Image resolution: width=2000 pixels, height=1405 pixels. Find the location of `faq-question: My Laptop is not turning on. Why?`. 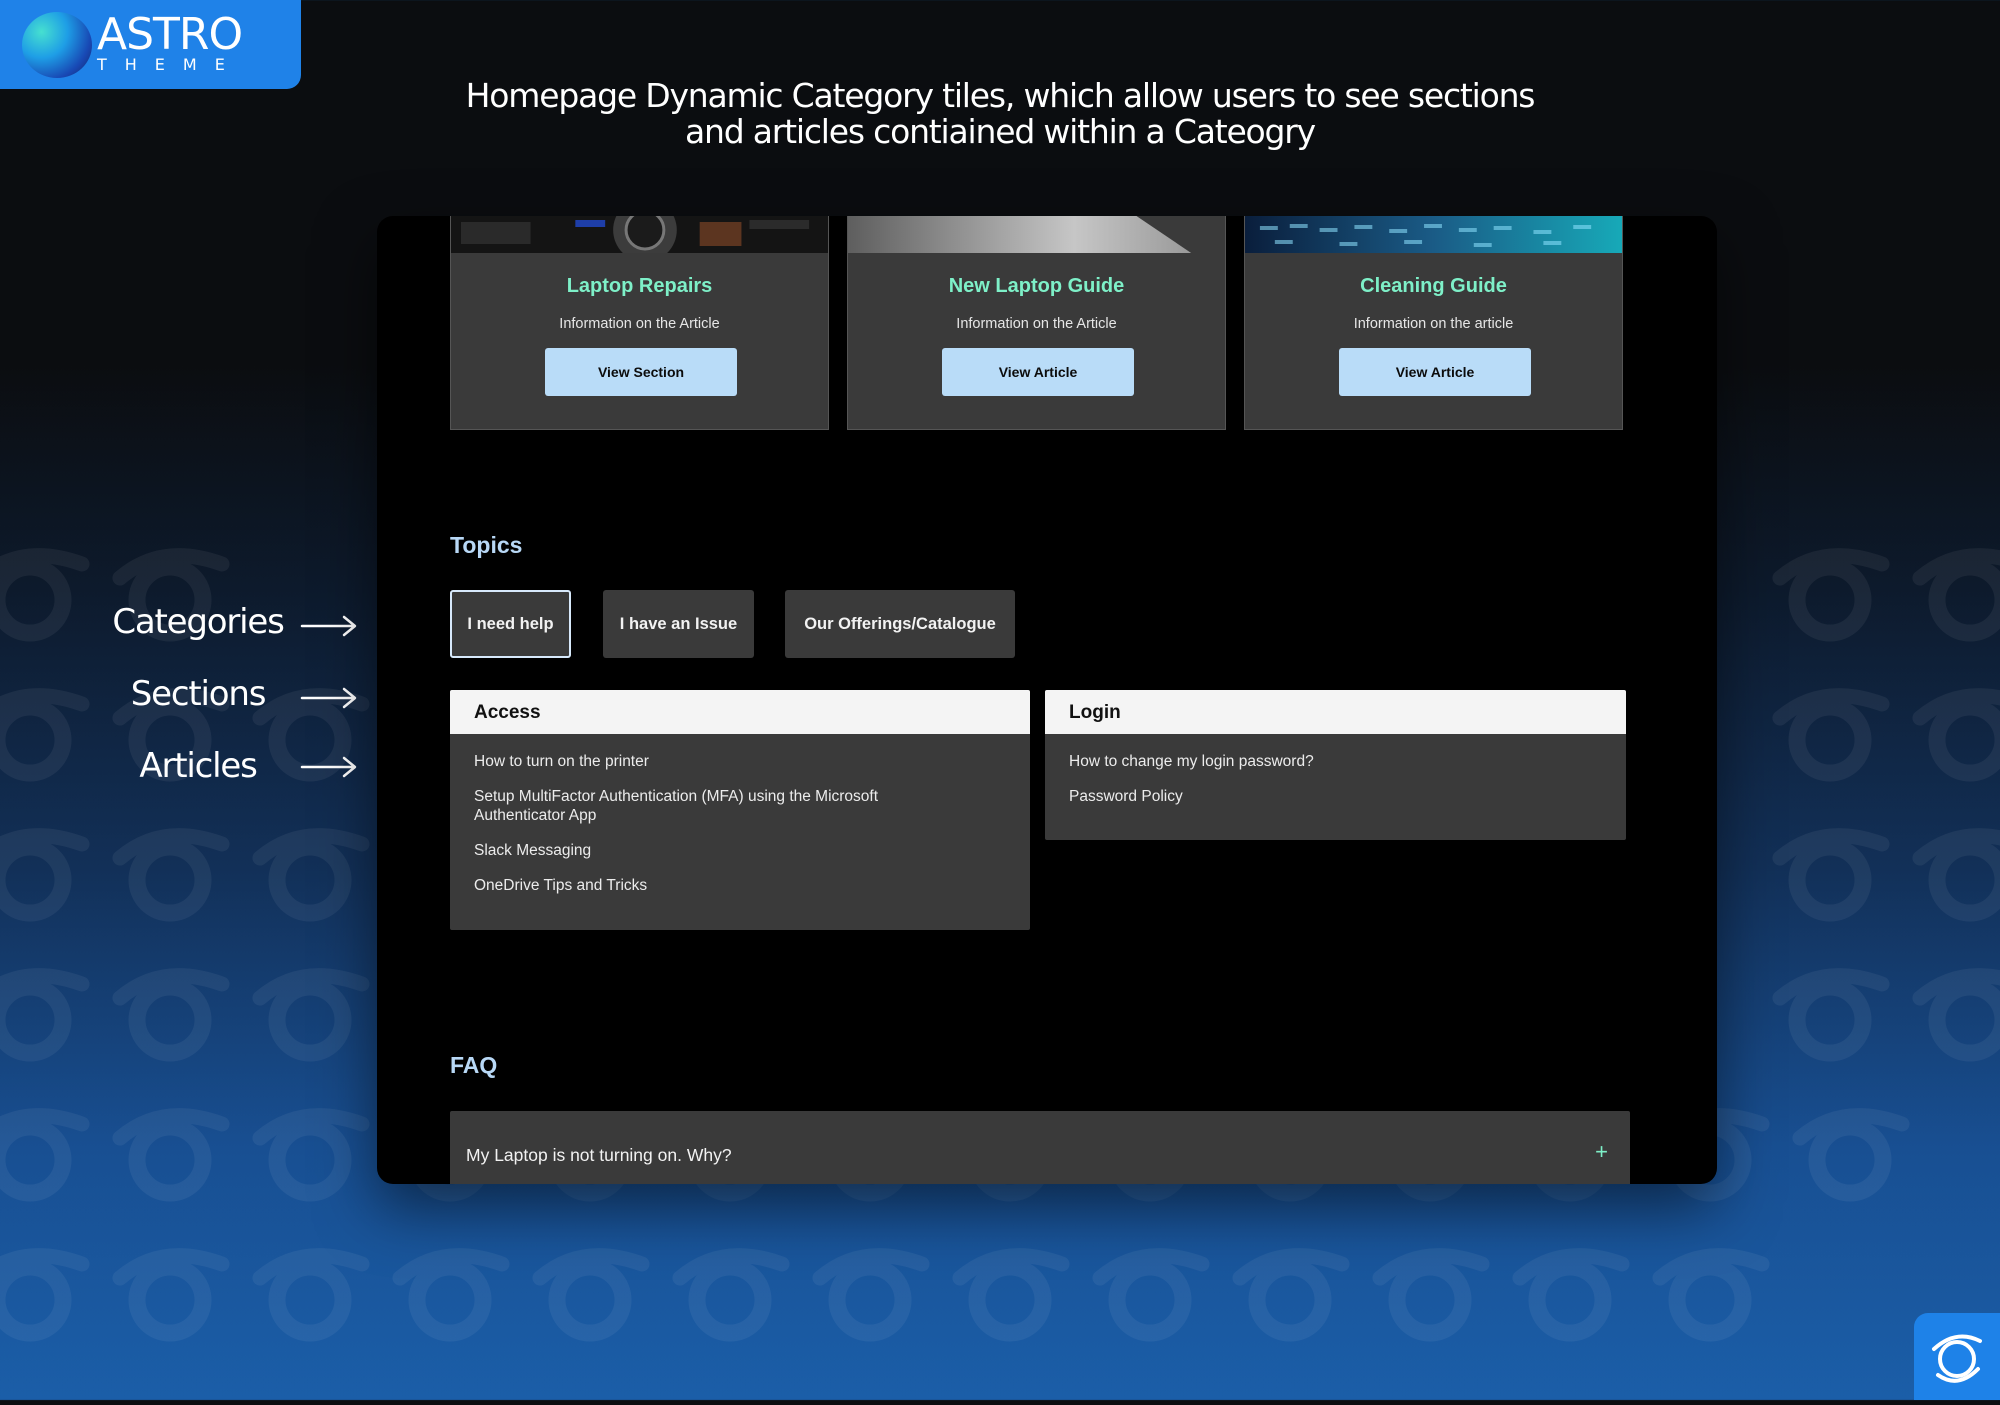

faq-question: My Laptop is not turning on. Why? is located at coordinates (599, 1155).